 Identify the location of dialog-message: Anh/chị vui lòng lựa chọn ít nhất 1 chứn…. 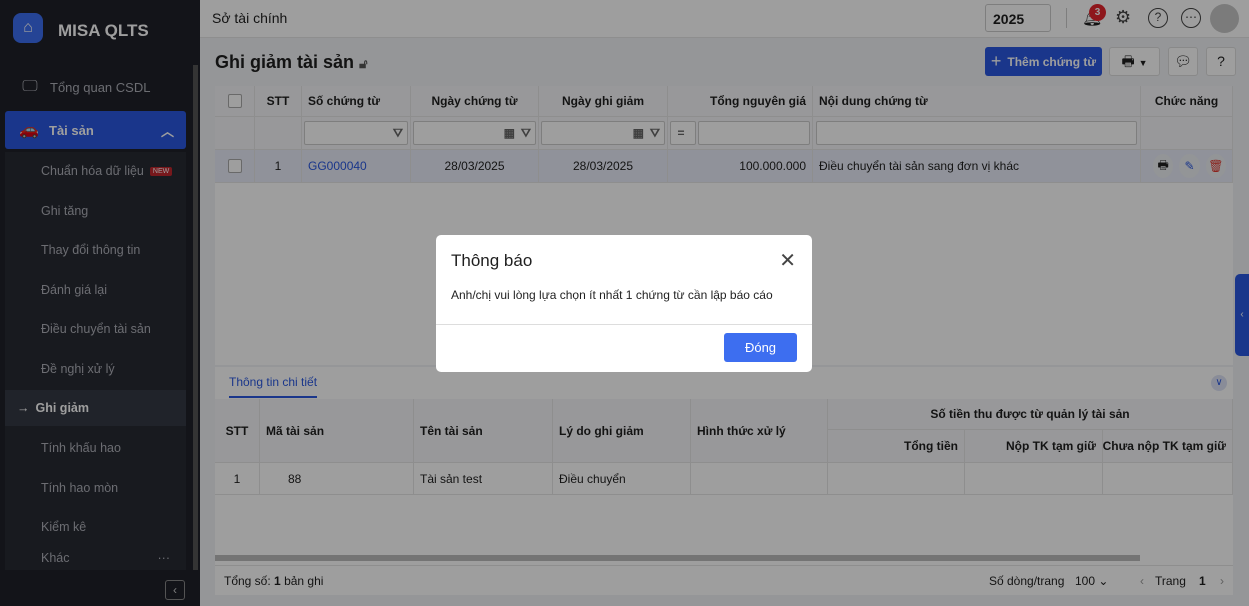
(612, 295).